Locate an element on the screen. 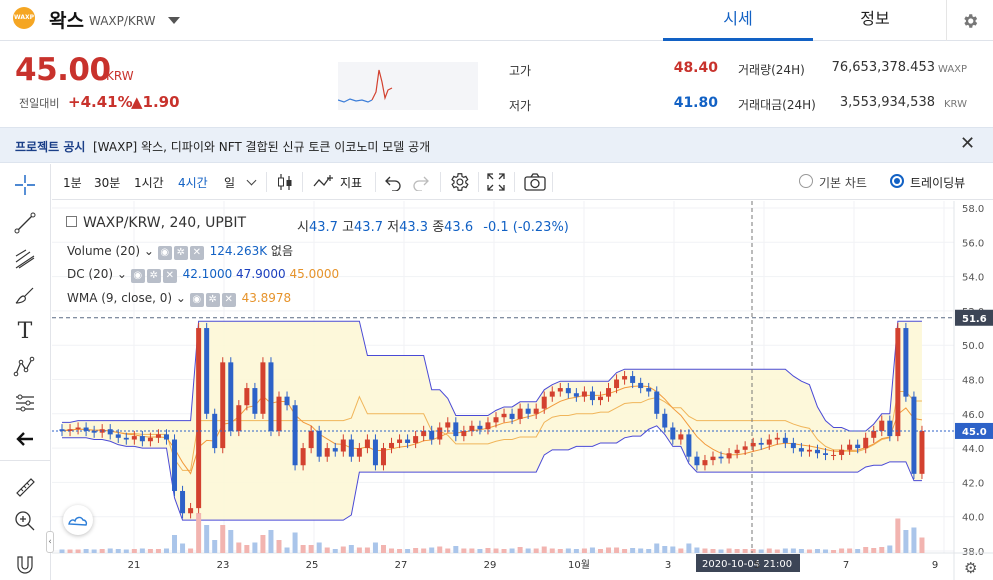 The image size is (993, 580). interval-4h: 4시간 is located at coordinates (193, 182).